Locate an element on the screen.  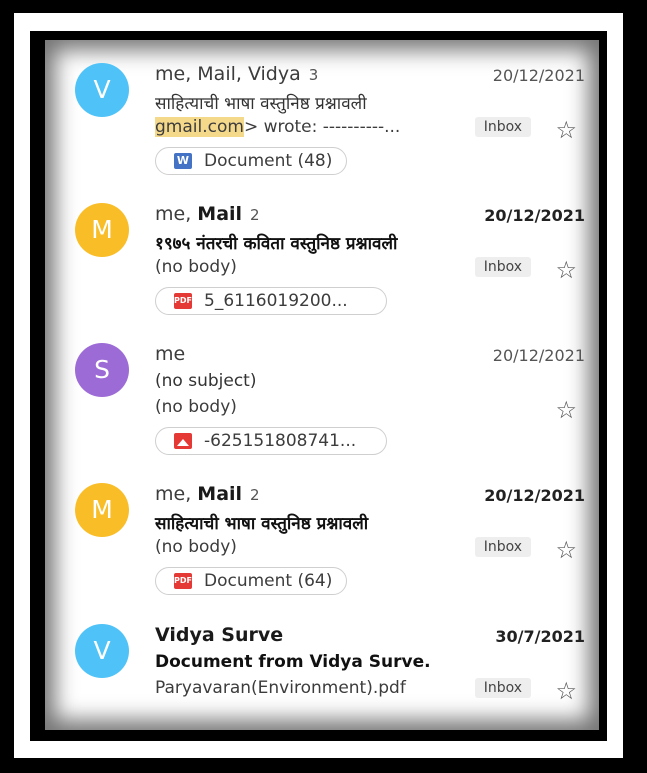
email-subject: (no subject) is located at coordinates (206, 381).